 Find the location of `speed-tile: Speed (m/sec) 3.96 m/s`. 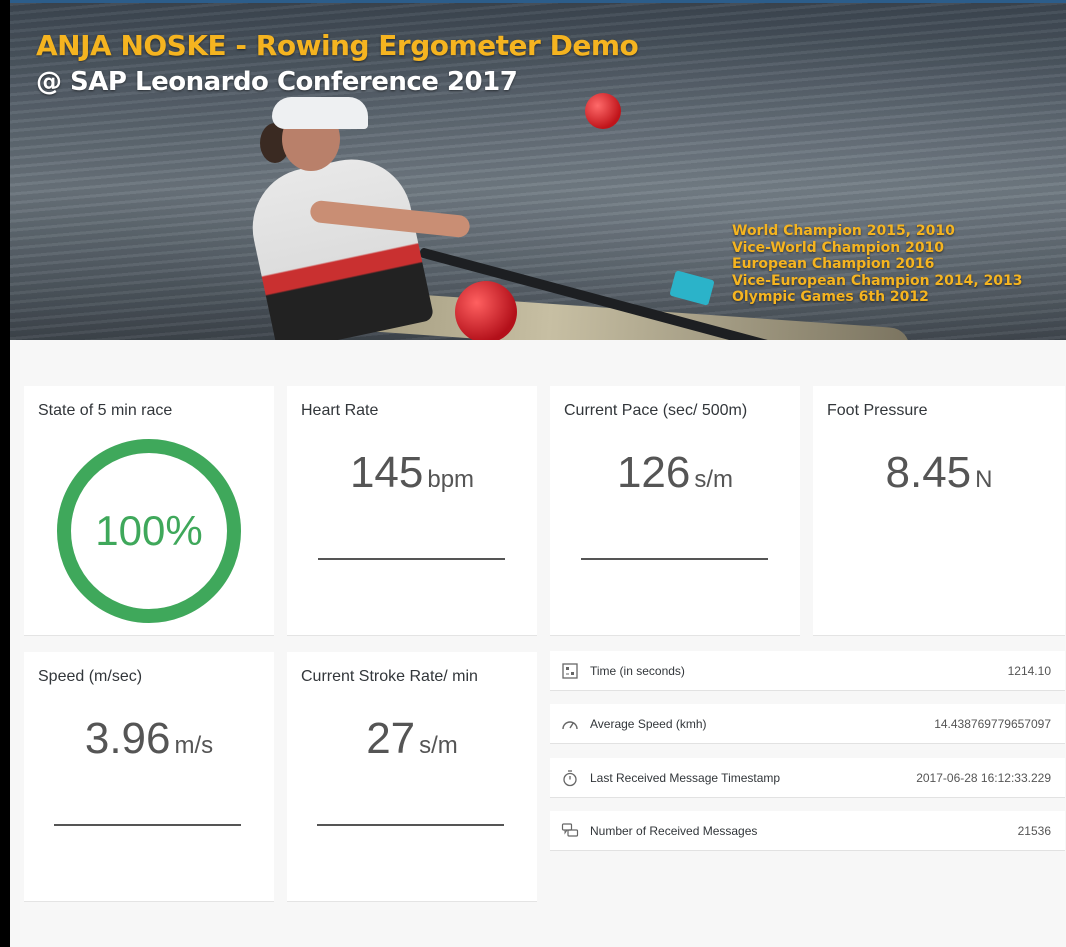

speed-tile: Speed (m/sec) 3.96 m/s is located at coordinates (149, 777).